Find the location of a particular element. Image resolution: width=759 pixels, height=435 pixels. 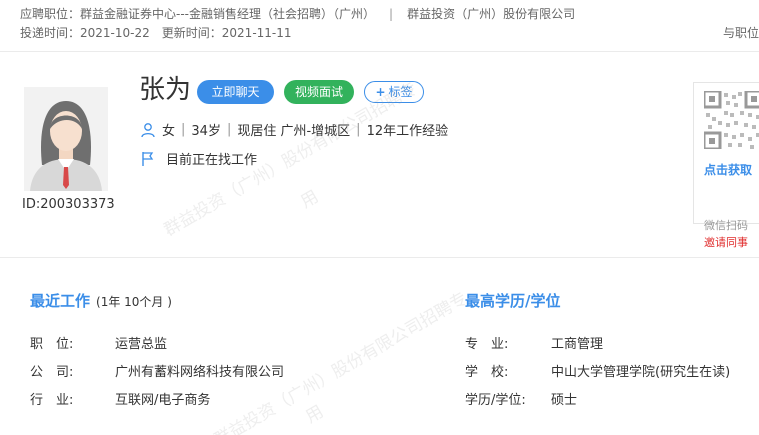

edu-school-label: 学 校: is located at coordinates (487, 372).